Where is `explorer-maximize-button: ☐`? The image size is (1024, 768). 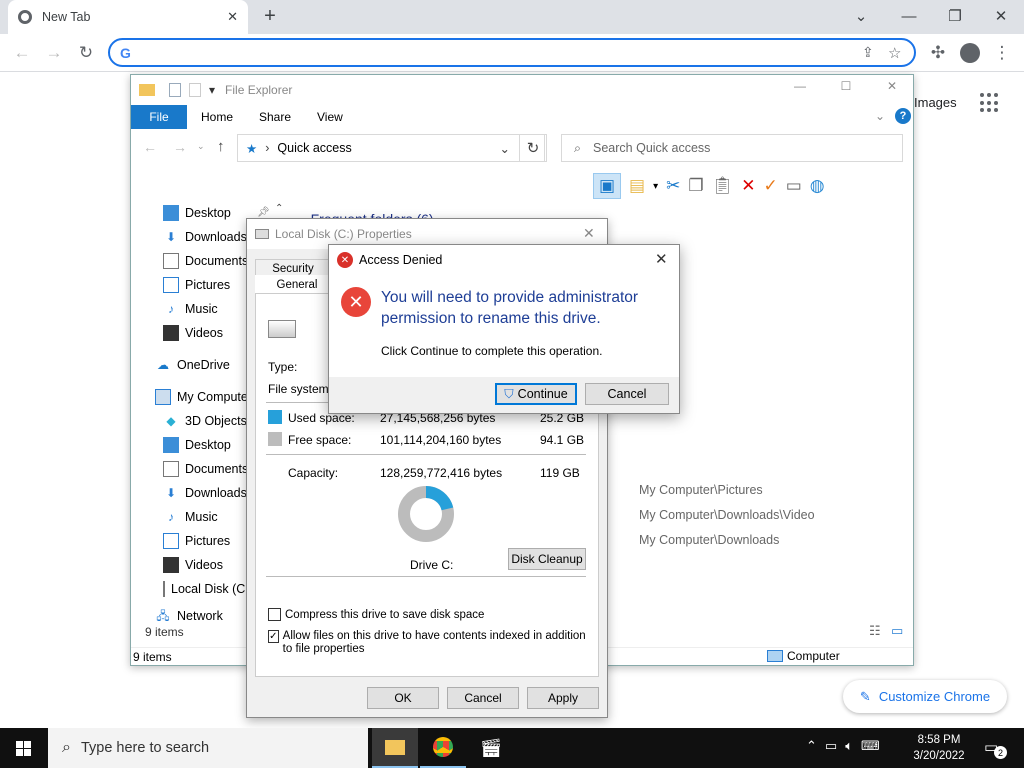
explorer-maximize-button: ☐ is located at coordinates (846, 89).